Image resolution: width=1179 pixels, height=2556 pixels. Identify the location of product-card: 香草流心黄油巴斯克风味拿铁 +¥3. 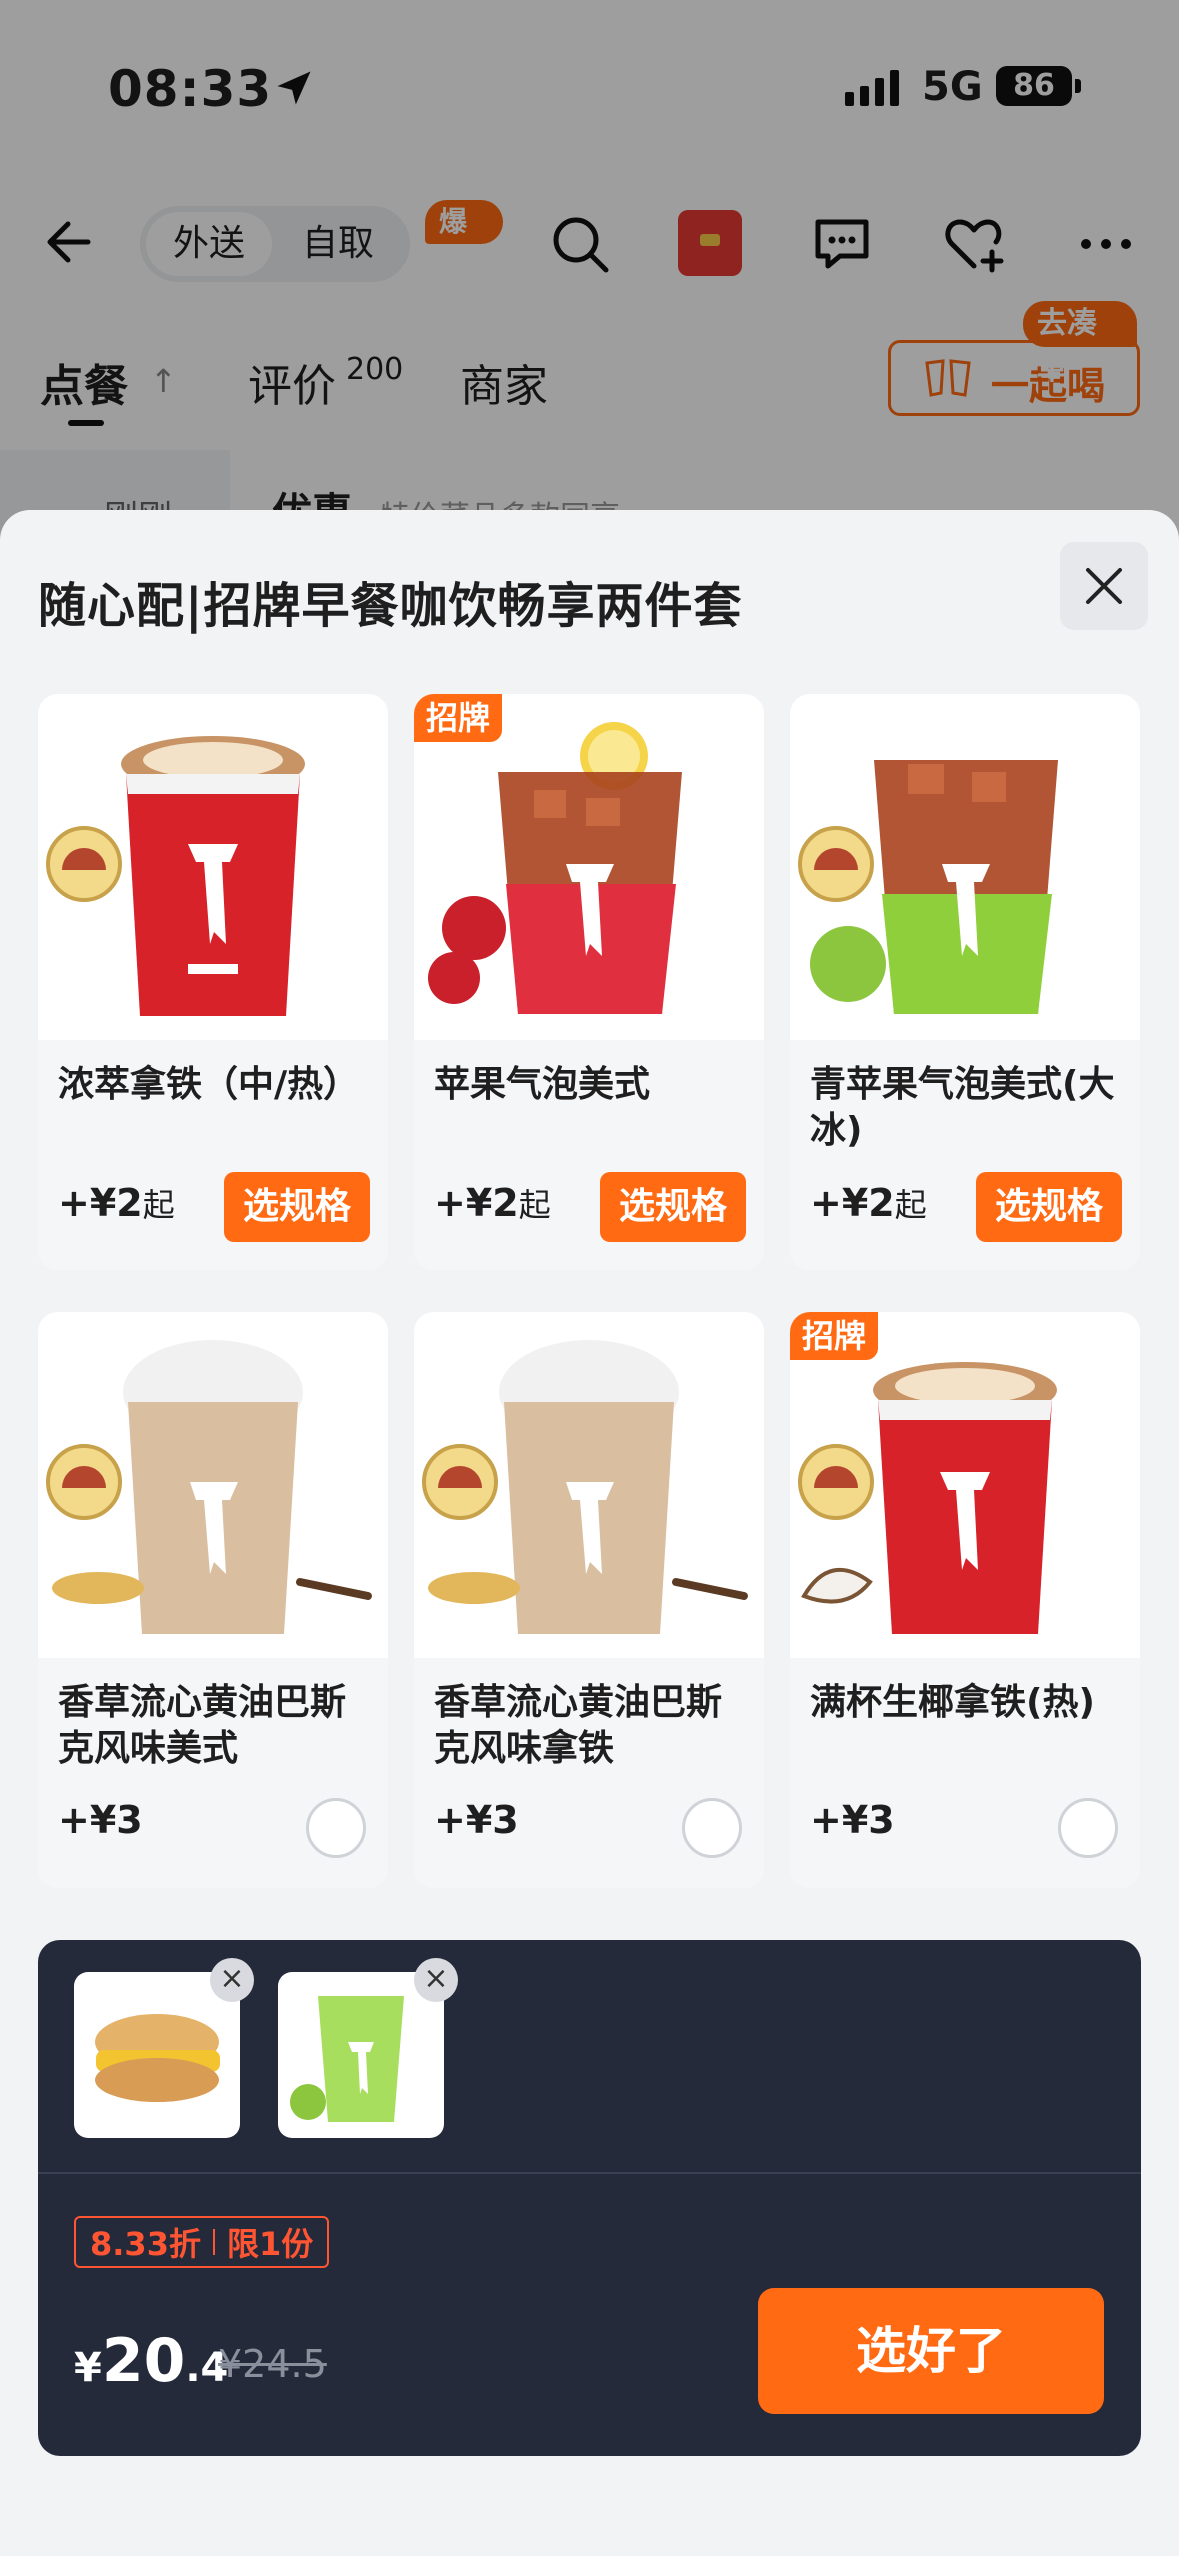
(589, 1600).